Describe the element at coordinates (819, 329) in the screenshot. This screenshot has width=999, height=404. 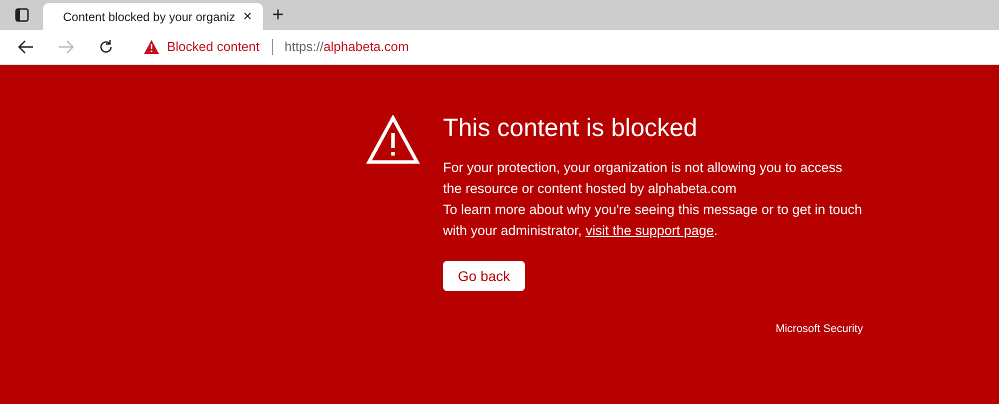
I see `footer-text: Microsoft Security` at that location.